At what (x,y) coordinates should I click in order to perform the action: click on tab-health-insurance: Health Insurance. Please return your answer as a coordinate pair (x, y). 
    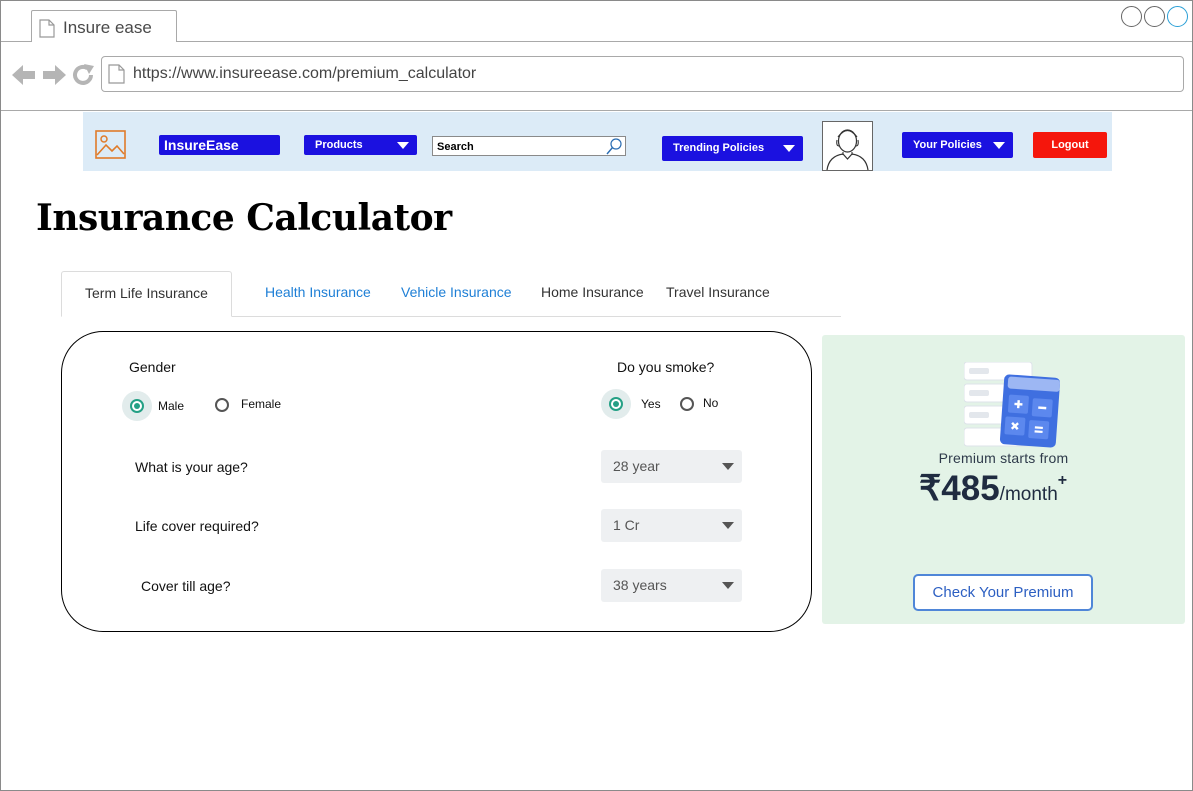
    Looking at the image, I should click on (318, 292).